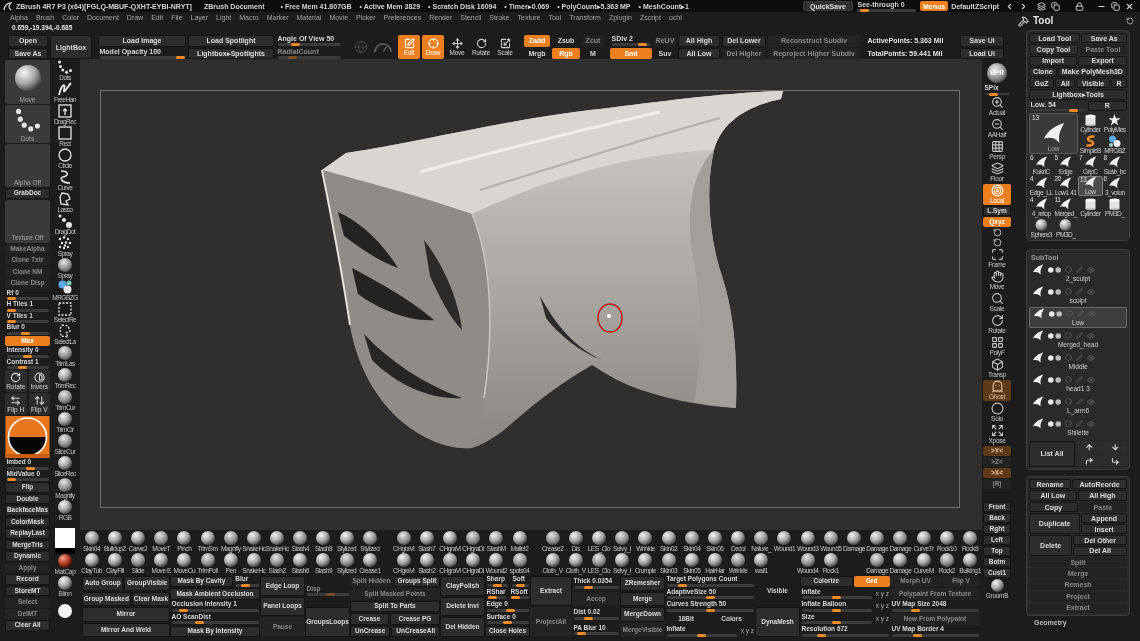  I want to click on dot-trail-icon, so click(65, 221).